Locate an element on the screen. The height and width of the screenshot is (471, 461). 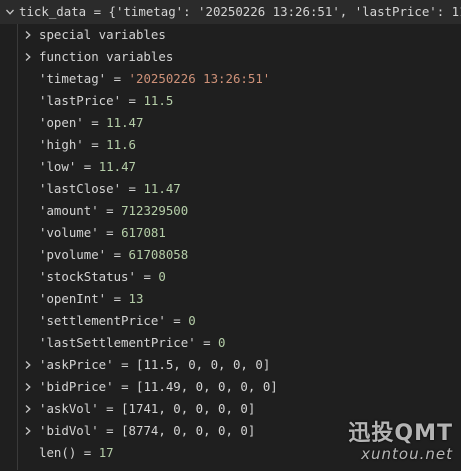
tree-row-field: 'timetag' = '20250226 13:26:51' is located at coordinates (230, 79).